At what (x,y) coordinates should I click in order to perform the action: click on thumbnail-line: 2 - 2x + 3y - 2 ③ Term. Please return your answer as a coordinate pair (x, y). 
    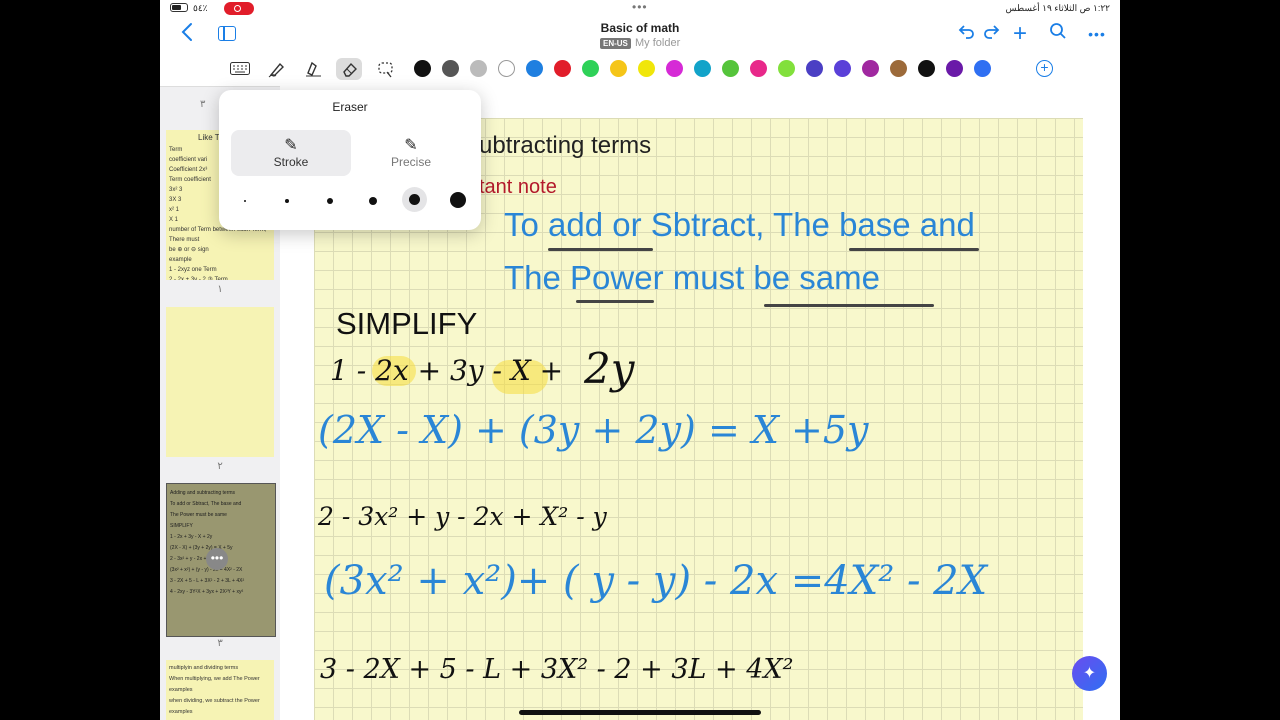
    Looking at the image, I should click on (198, 278).